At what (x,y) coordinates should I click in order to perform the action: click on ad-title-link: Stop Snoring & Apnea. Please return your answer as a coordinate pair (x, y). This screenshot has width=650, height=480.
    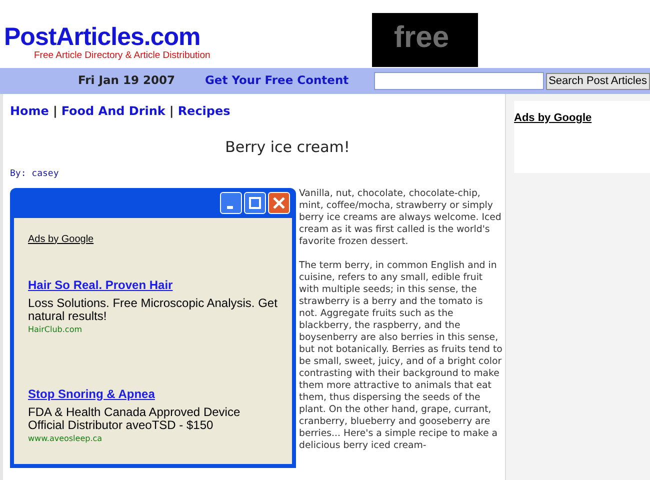
    Looking at the image, I should click on (91, 393).